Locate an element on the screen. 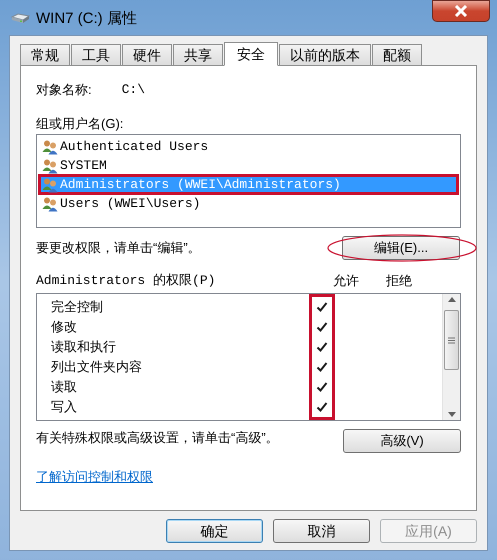  permission-name: 读取和执行 is located at coordinates (84, 347).